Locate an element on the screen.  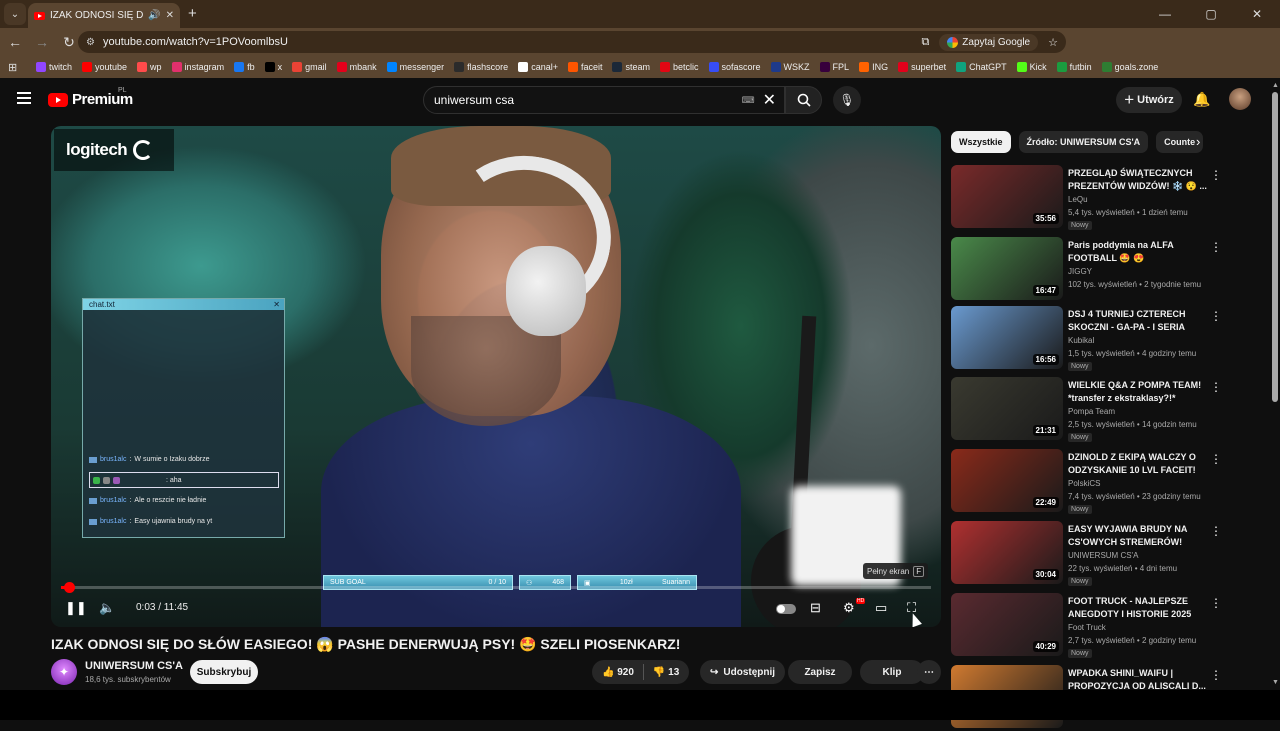
recommended-channel-name: Pompa Team is located at coordinates (1091, 411).